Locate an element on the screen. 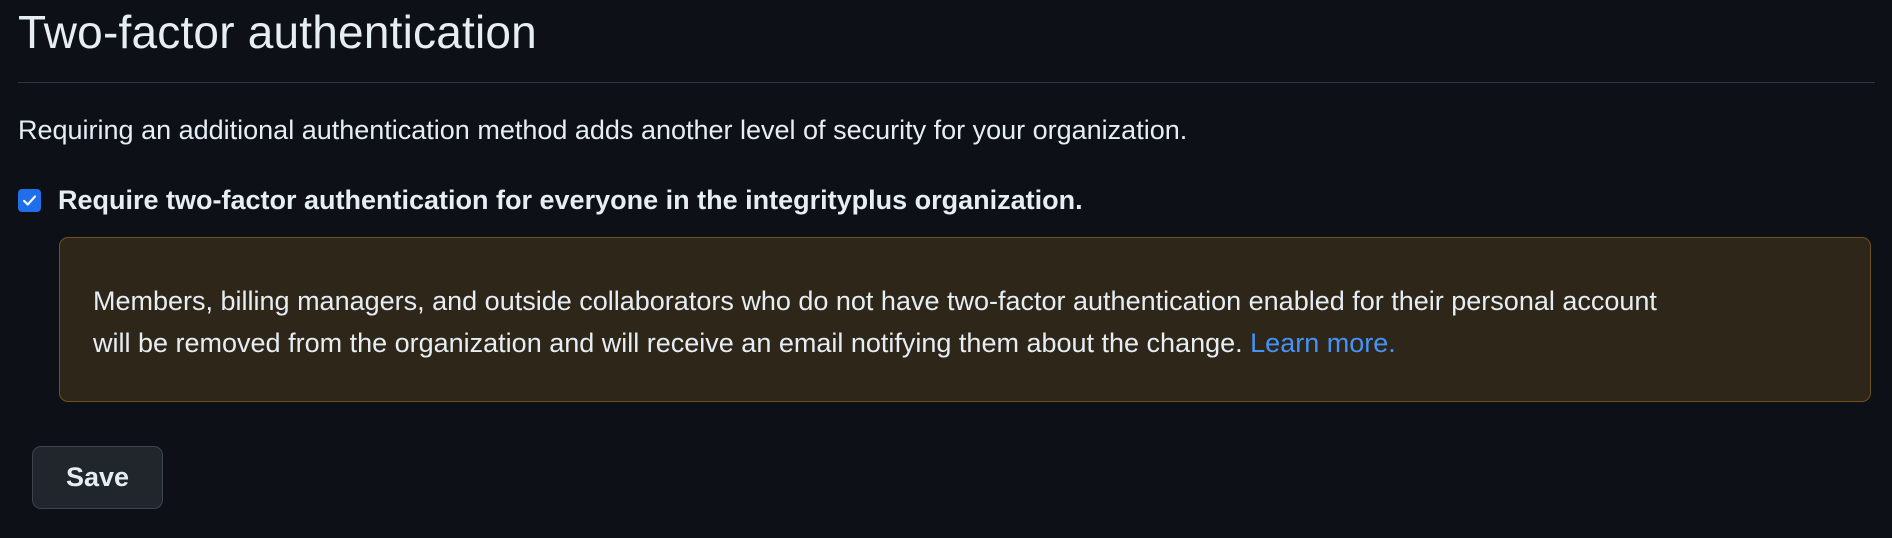 The image size is (1892, 538). learn-more-link: Learn more. is located at coordinates (1323, 343).